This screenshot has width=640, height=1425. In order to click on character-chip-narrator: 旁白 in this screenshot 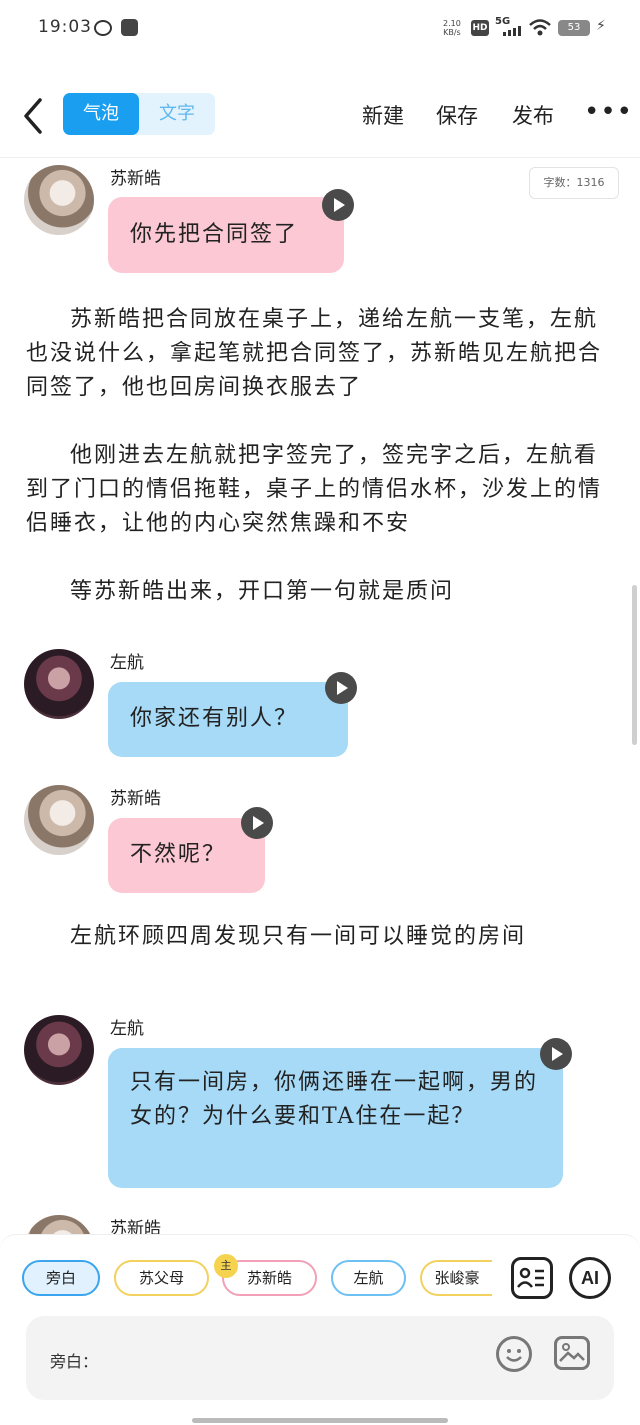, I will do `click(61, 1278)`.